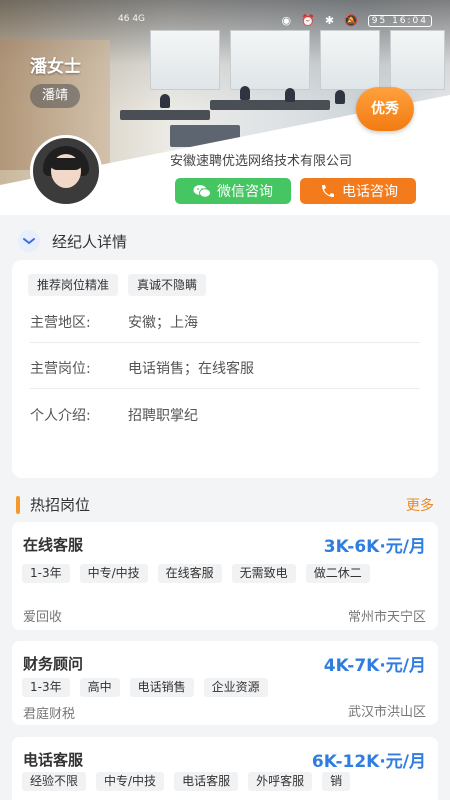 This screenshot has height=800, width=450. I want to click on agent-tags: 推荐岗位精准 真诚不隐瞒, so click(117, 285).